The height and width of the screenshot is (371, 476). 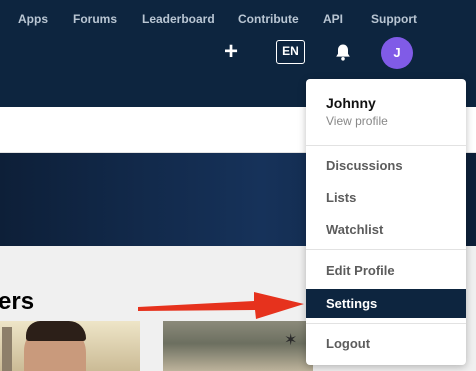 What do you see at coordinates (386, 303) in the screenshot?
I see `menu-item-settings: Settings` at bounding box center [386, 303].